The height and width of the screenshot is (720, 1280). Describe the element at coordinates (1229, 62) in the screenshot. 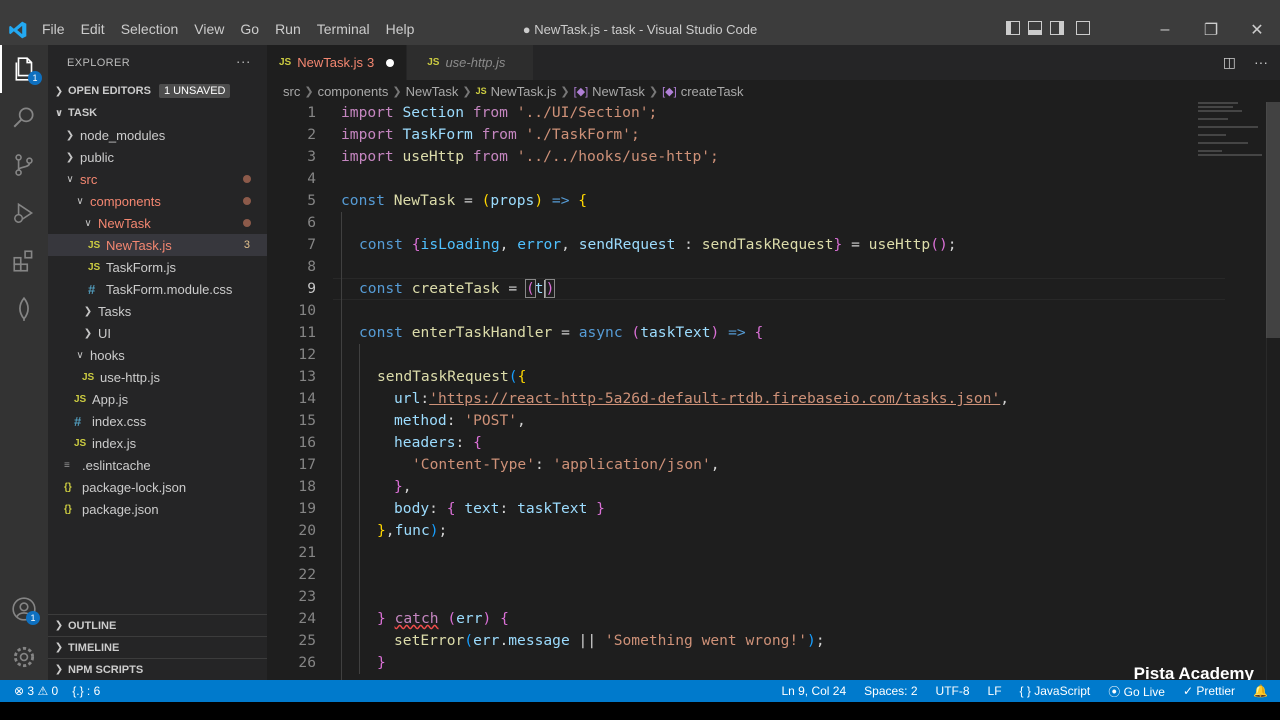

I see `split-editor-icon: ◫` at that location.